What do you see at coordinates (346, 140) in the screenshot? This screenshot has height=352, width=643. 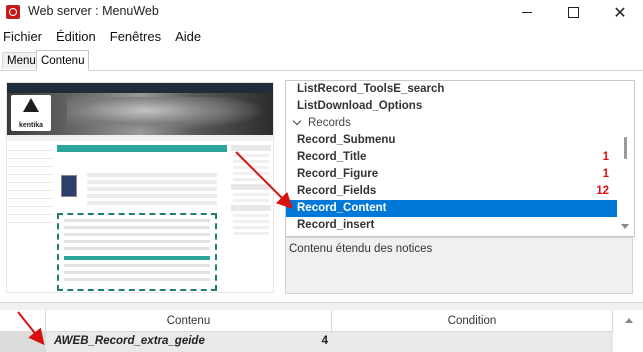 I see `list-item-label: Record_Submenu` at bounding box center [346, 140].